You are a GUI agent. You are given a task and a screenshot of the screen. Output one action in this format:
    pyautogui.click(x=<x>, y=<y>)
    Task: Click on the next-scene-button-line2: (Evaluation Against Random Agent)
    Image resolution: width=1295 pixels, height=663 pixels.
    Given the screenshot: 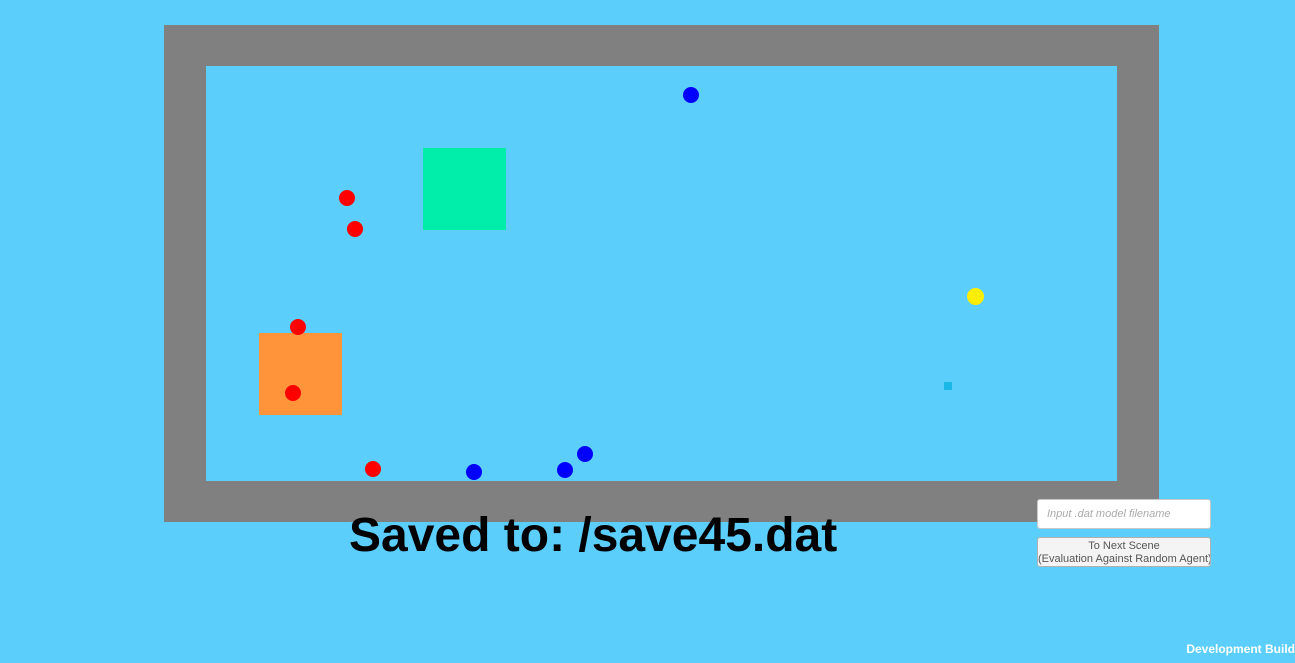 What is the action you would take?
    pyautogui.click(x=1124, y=559)
    